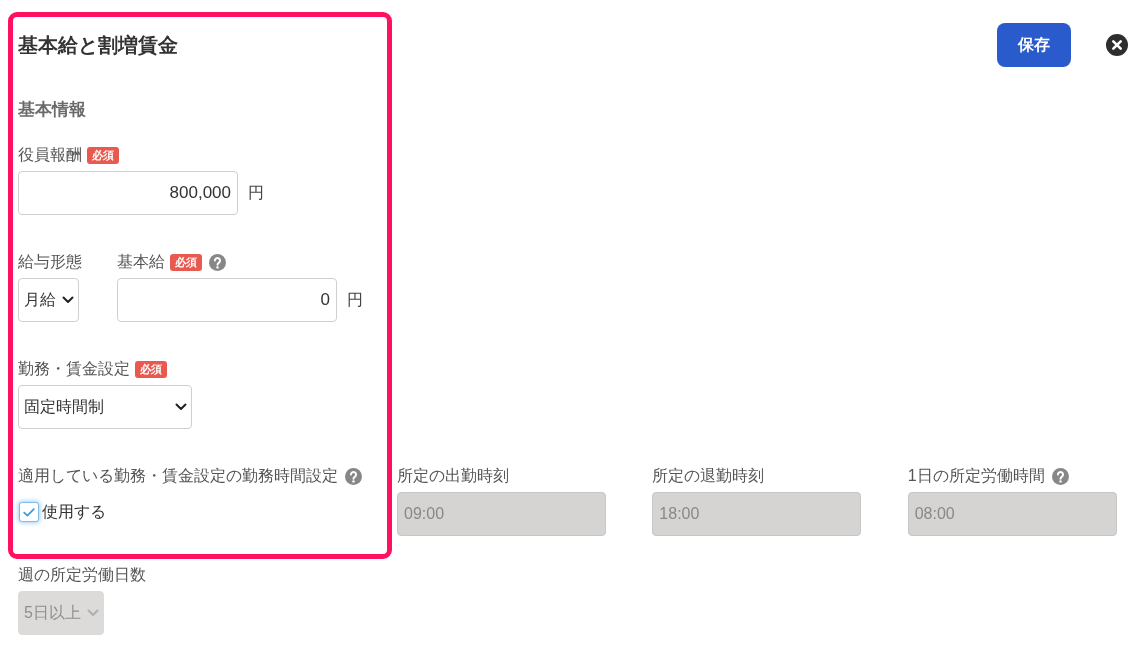 This screenshot has height=651, width=1129. What do you see at coordinates (52, 110) in the screenshot?
I see `section-heading: 基本情報` at bounding box center [52, 110].